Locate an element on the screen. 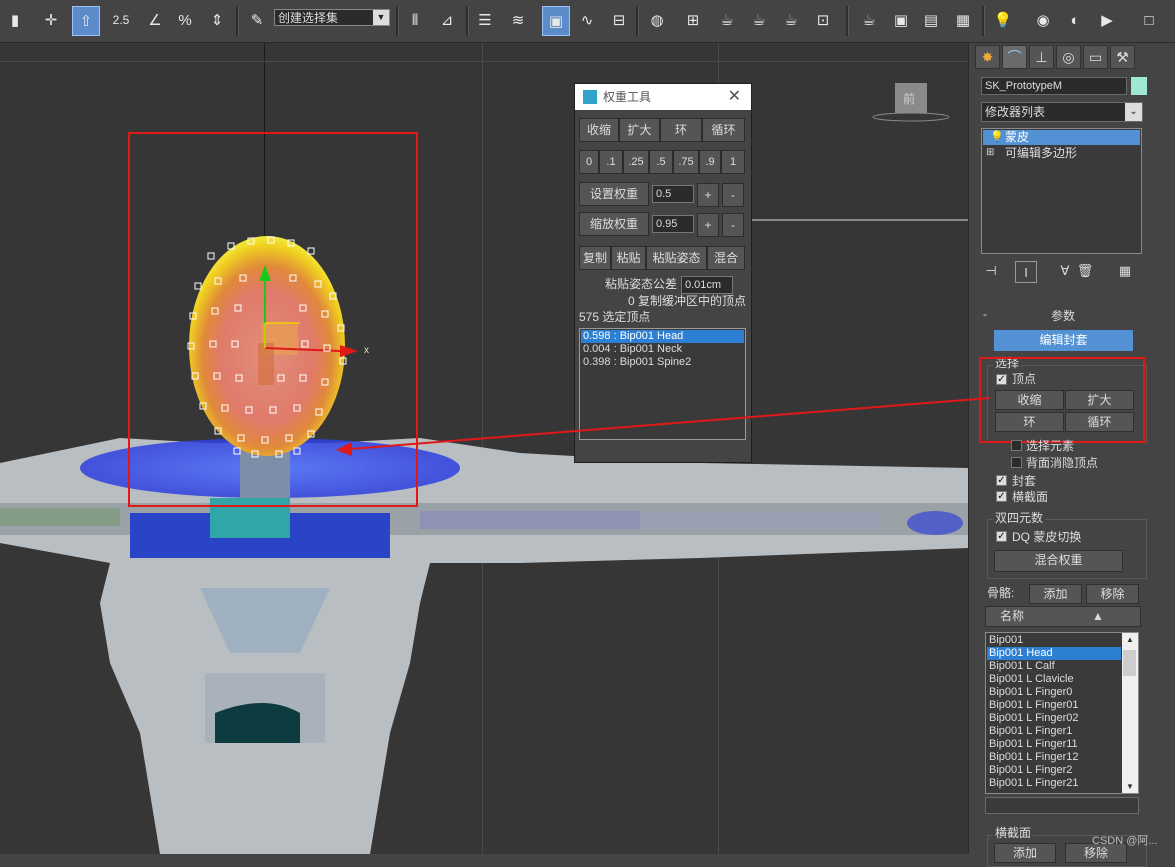  weight-tool-titlebar: 权重工具 ✕ is located at coordinates (663, 97).